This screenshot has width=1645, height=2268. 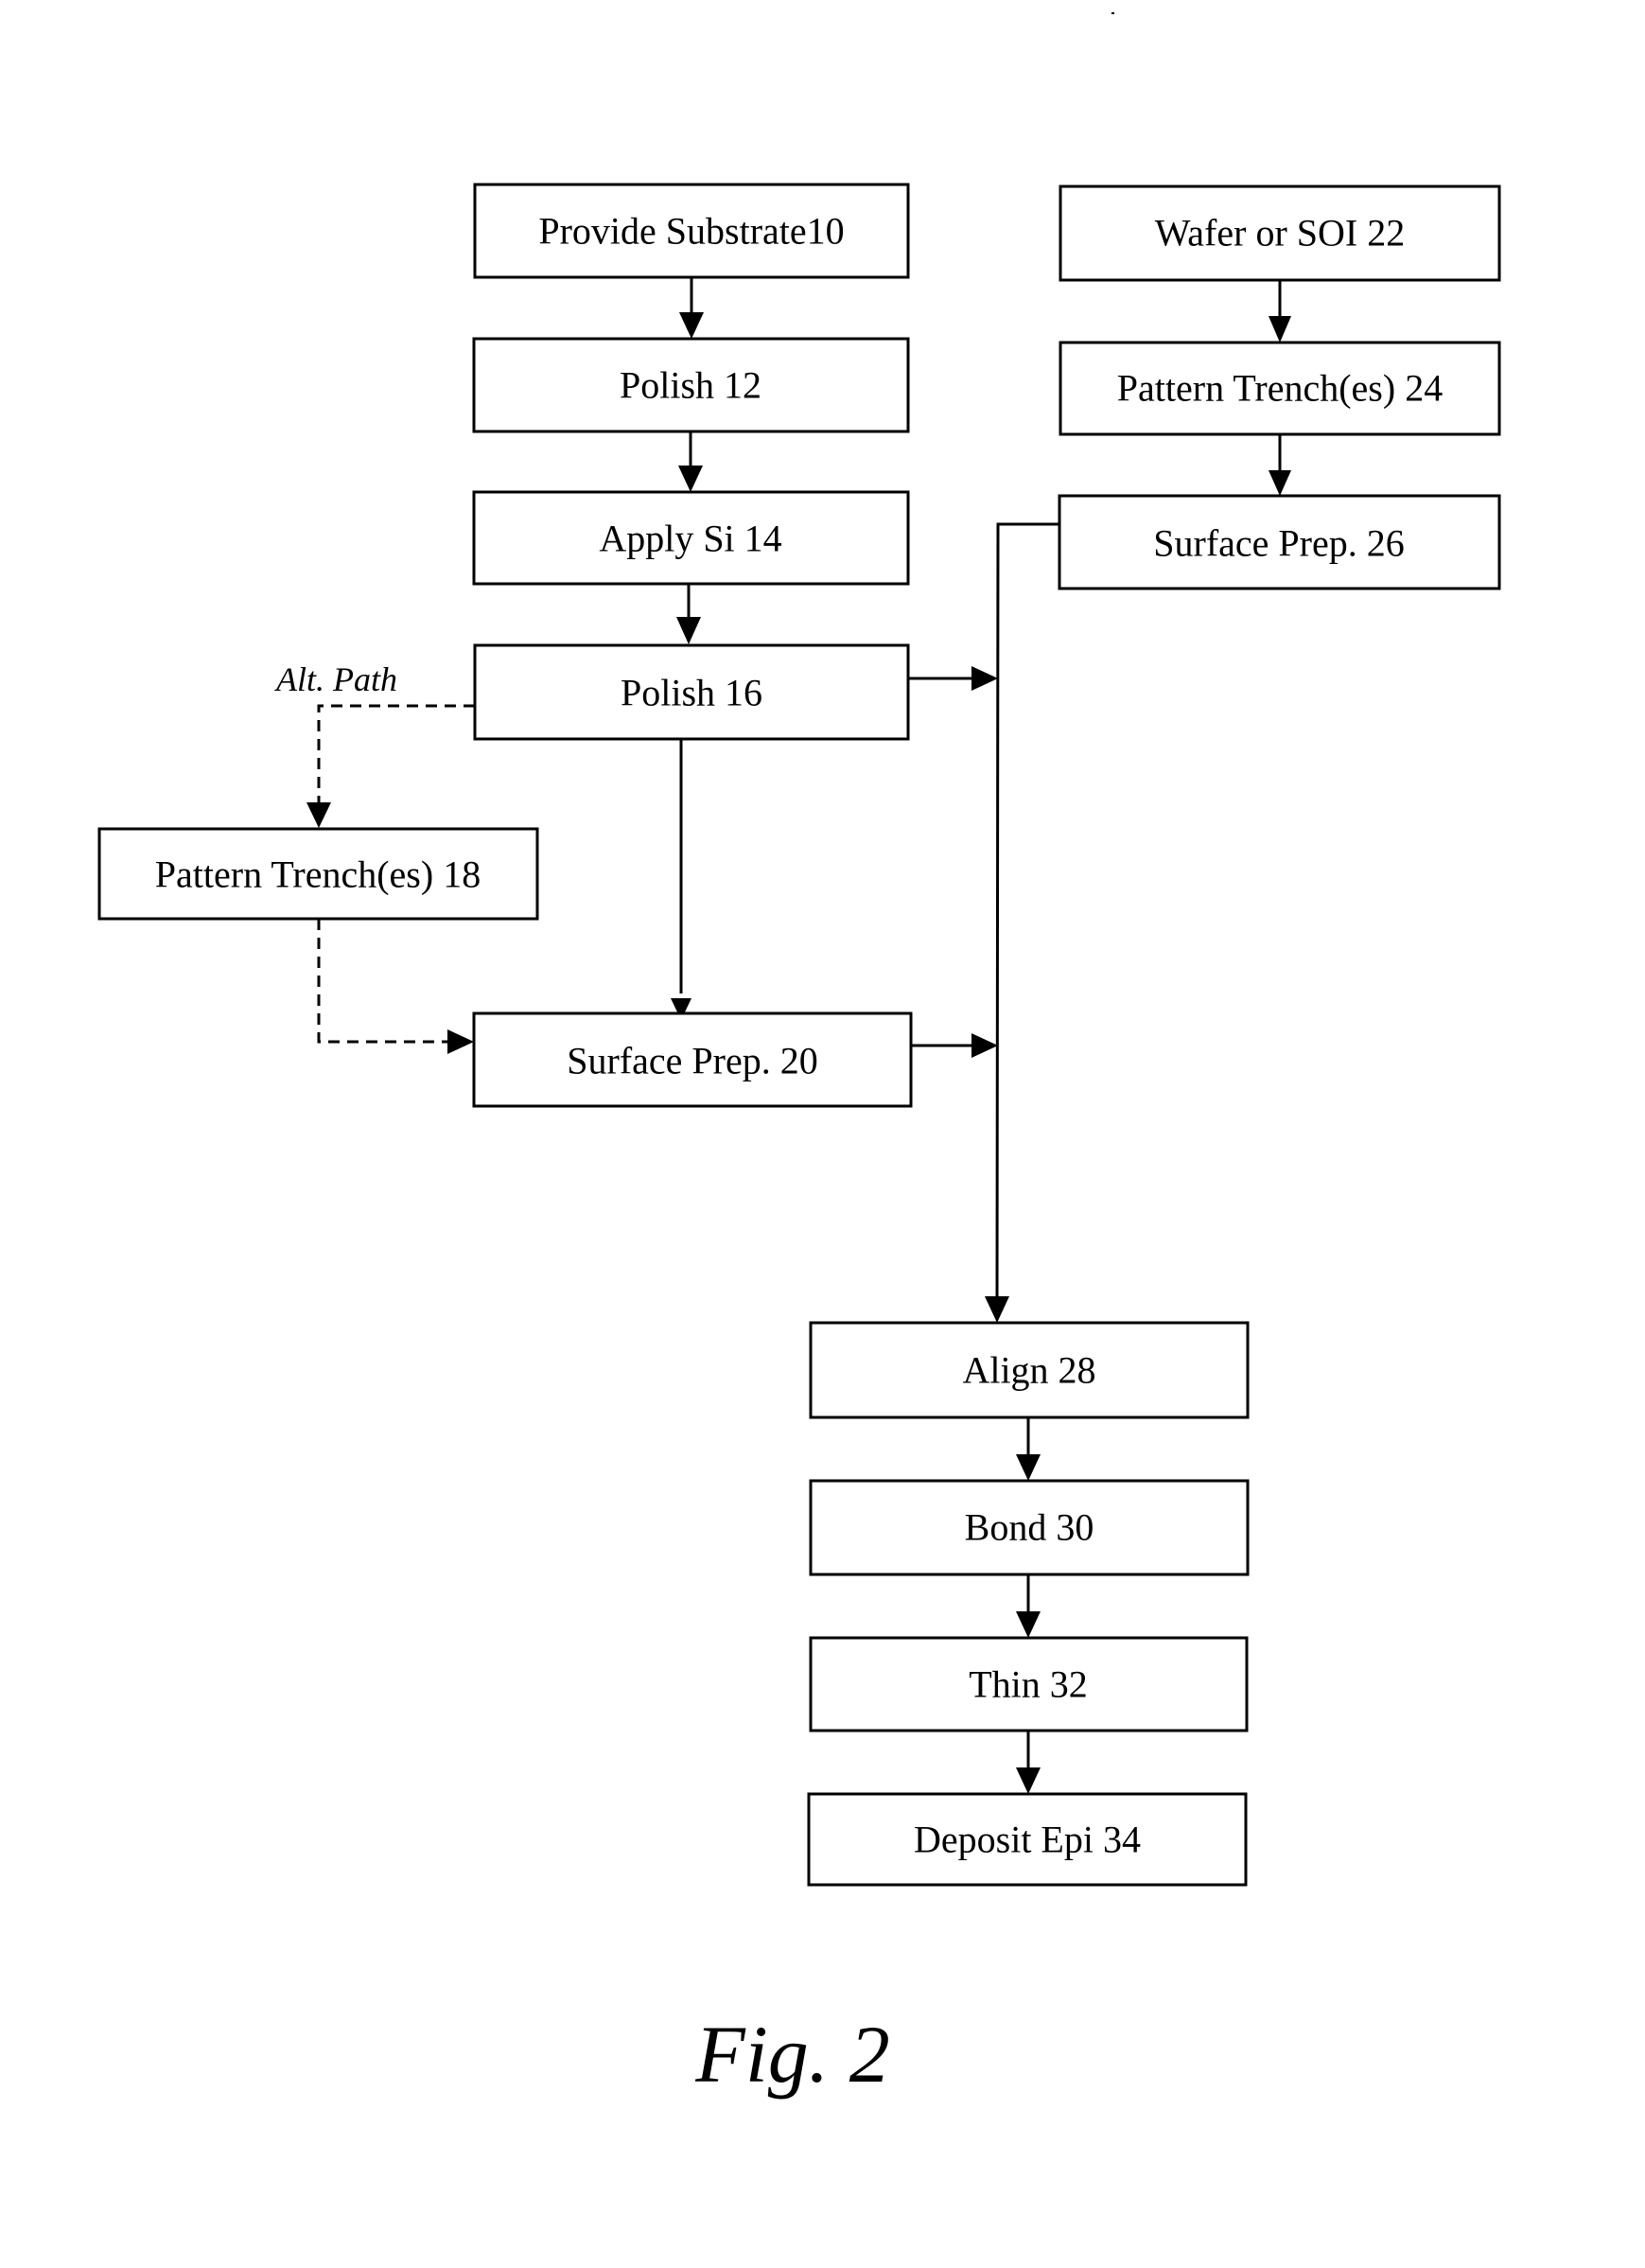 What do you see at coordinates (1028, 1763) in the screenshot?
I see `arrow-s32-s34` at bounding box center [1028, 1763].